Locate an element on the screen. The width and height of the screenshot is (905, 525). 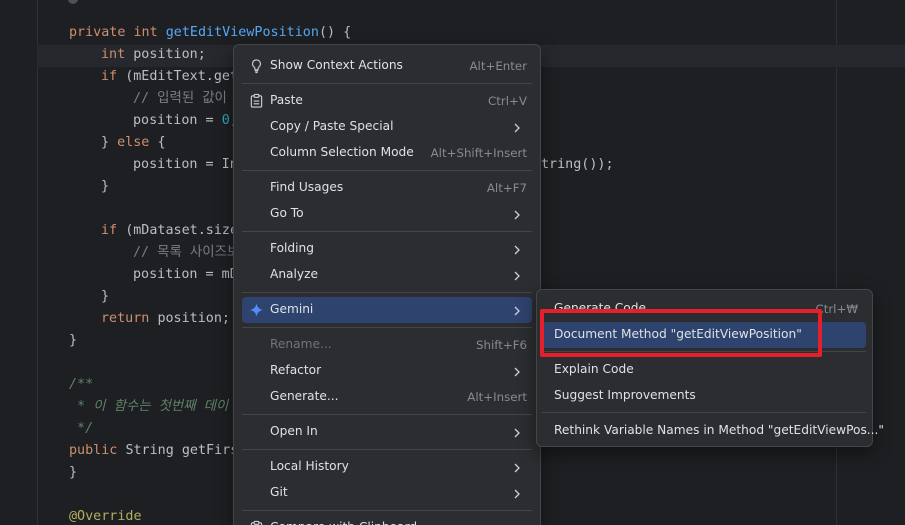
submenu-item-label: Explain Code is located at coordinates (594, 369).